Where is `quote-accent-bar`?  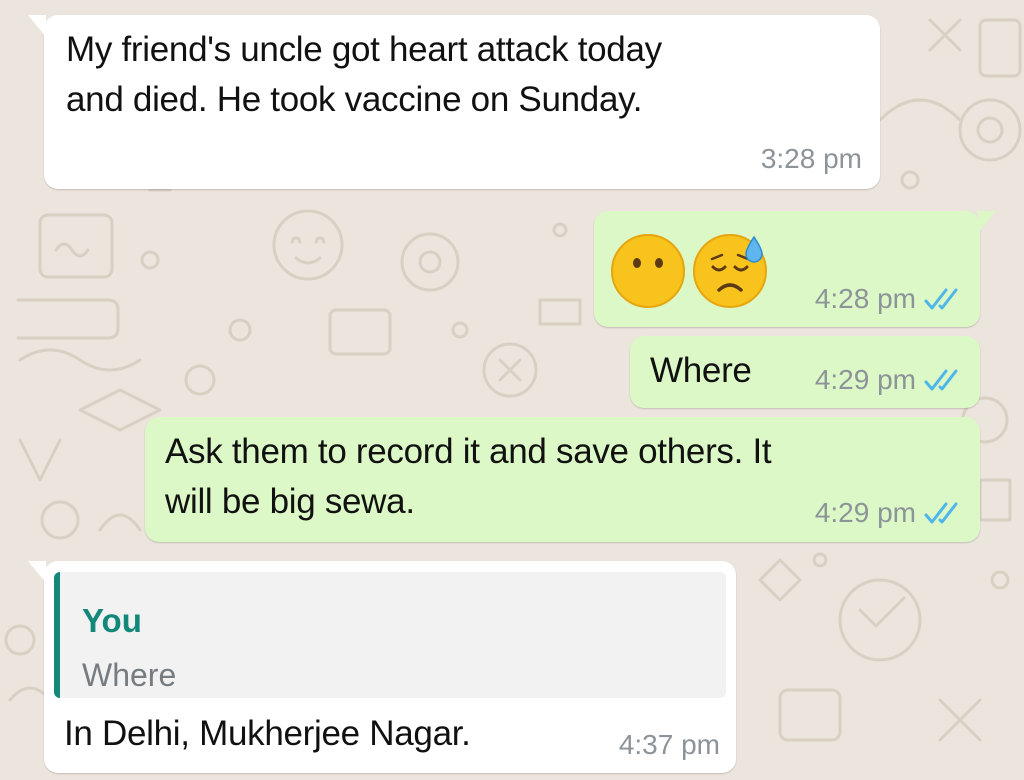 quote-accent-bar is located at coordinates (57, 635).